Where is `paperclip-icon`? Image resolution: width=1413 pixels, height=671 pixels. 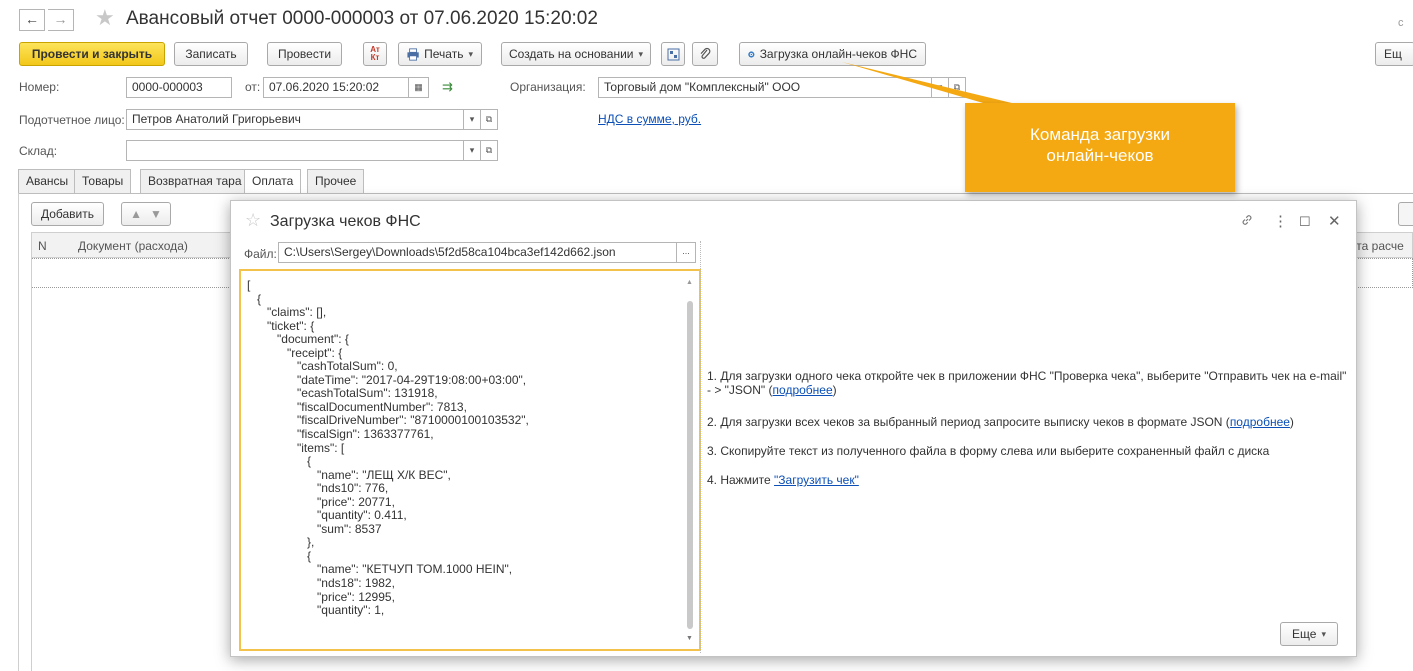 paperclip-icon is located at coordinates (705, 53).